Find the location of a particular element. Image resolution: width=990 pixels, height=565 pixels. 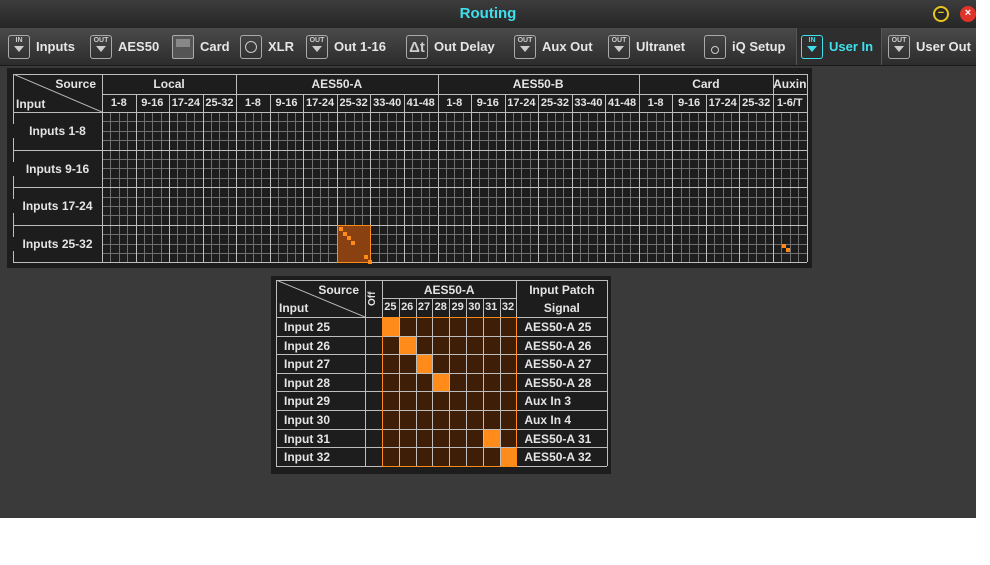

speaker-cone-icon is located at coordinates (715, 49).